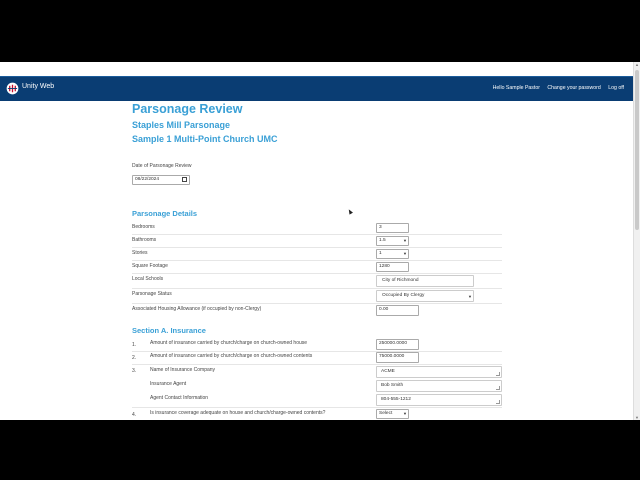  What do you see at coordinates (350, 211) in the screenshot?
I see `mouse-cursor-icon` at bounding box center [350, 211].